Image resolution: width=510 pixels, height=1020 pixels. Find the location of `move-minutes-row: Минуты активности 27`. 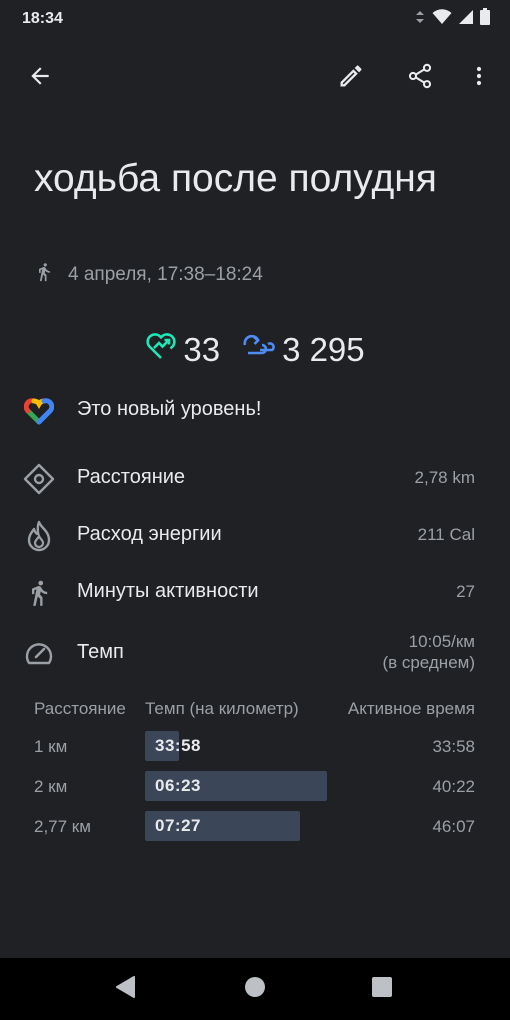

move-minutes-row: Минуты активности 27 is located at coordinates (255, 592).